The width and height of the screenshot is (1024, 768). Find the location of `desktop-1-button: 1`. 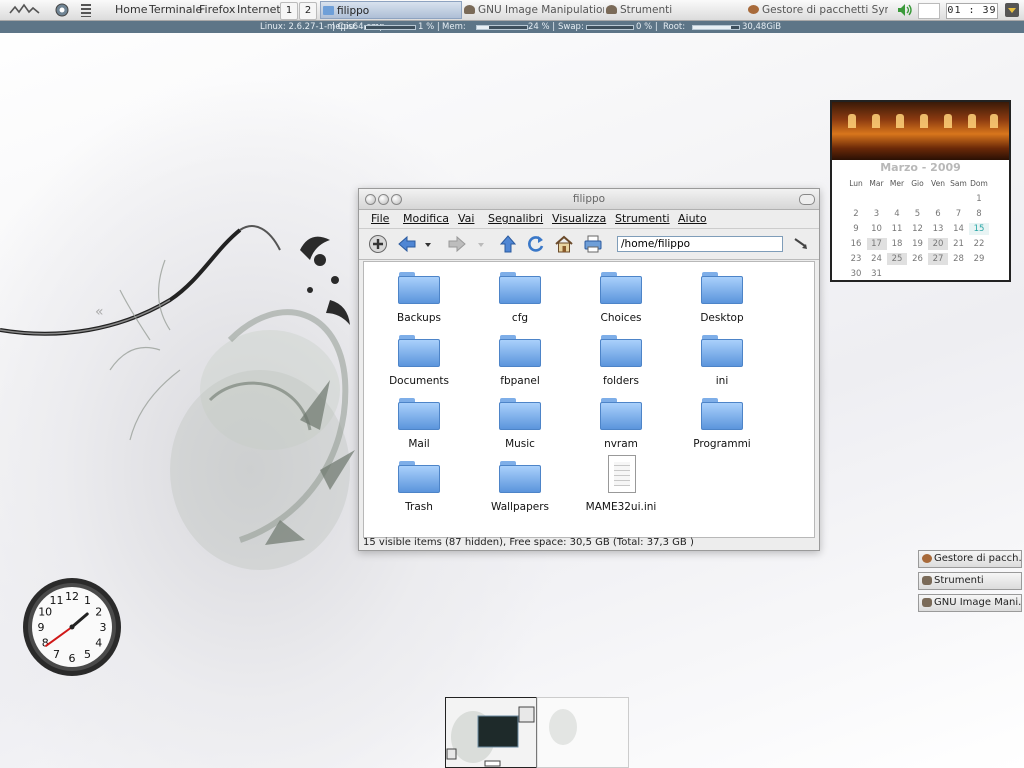

desktop-1-button: 1 is located at coordinates (289, 11).